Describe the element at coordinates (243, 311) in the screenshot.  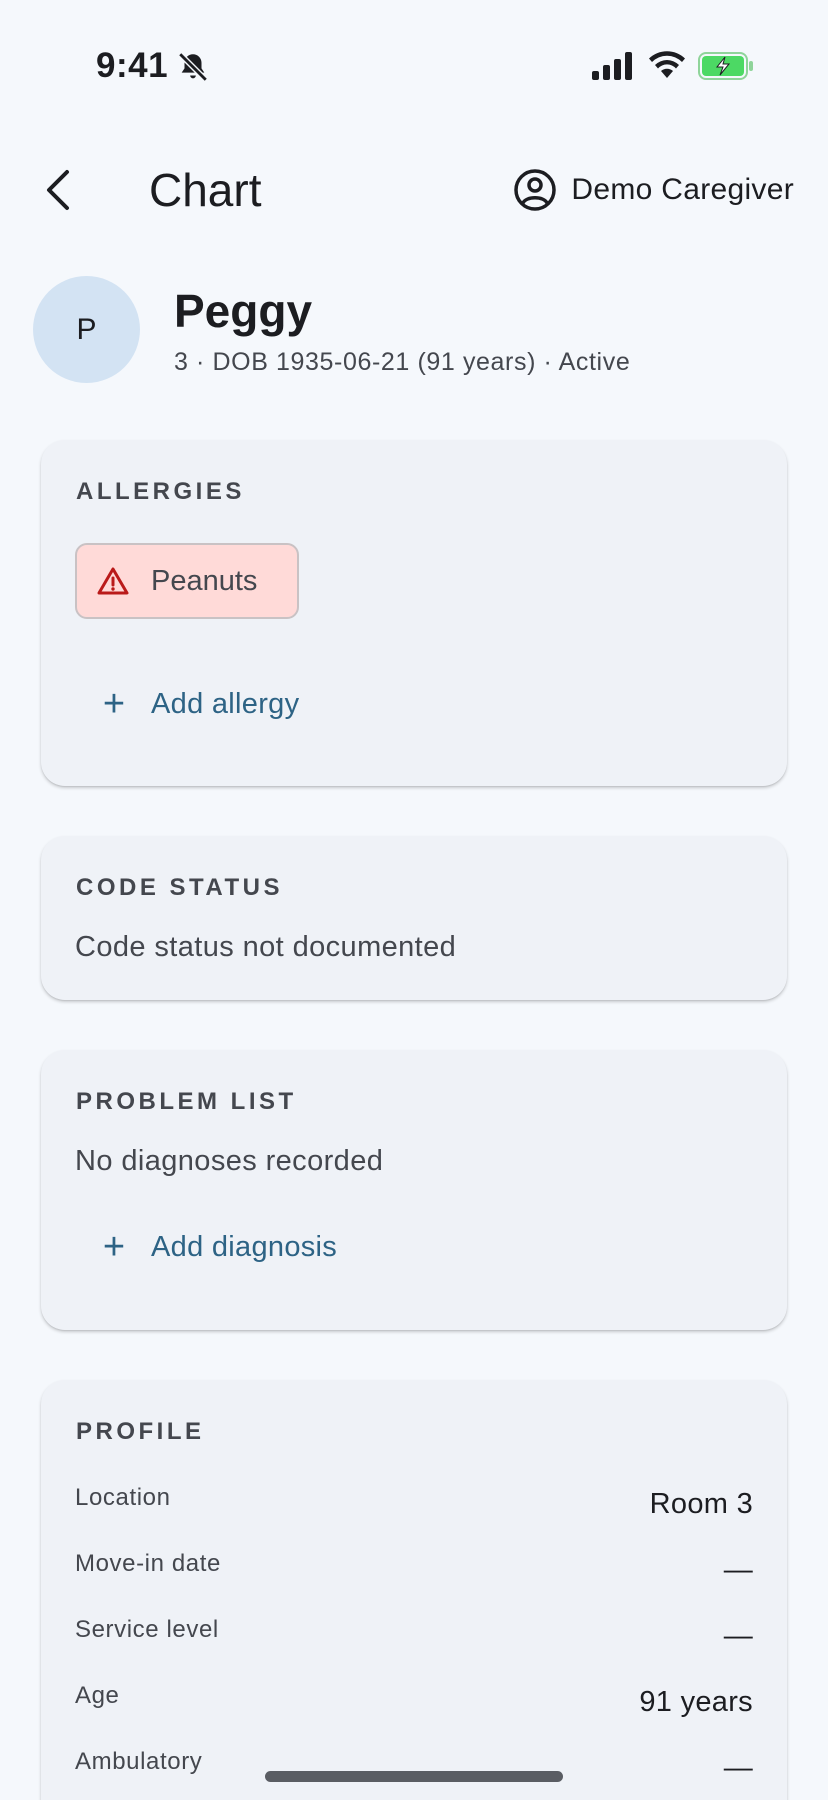
I see `patient-name: Peggy` at that location.